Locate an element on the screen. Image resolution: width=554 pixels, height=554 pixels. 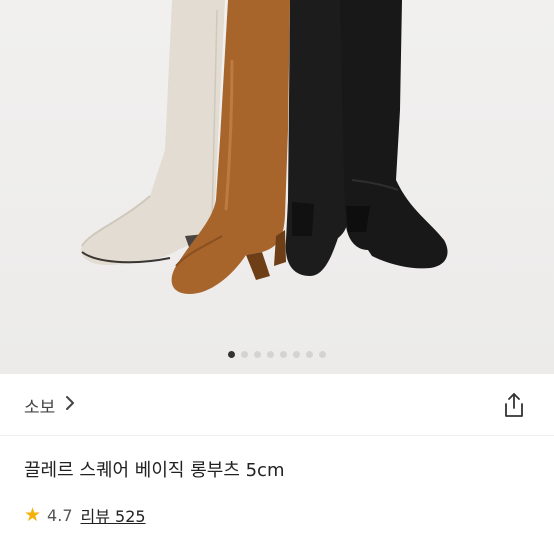
carousel-indicator is located at coordinates (277, 354).